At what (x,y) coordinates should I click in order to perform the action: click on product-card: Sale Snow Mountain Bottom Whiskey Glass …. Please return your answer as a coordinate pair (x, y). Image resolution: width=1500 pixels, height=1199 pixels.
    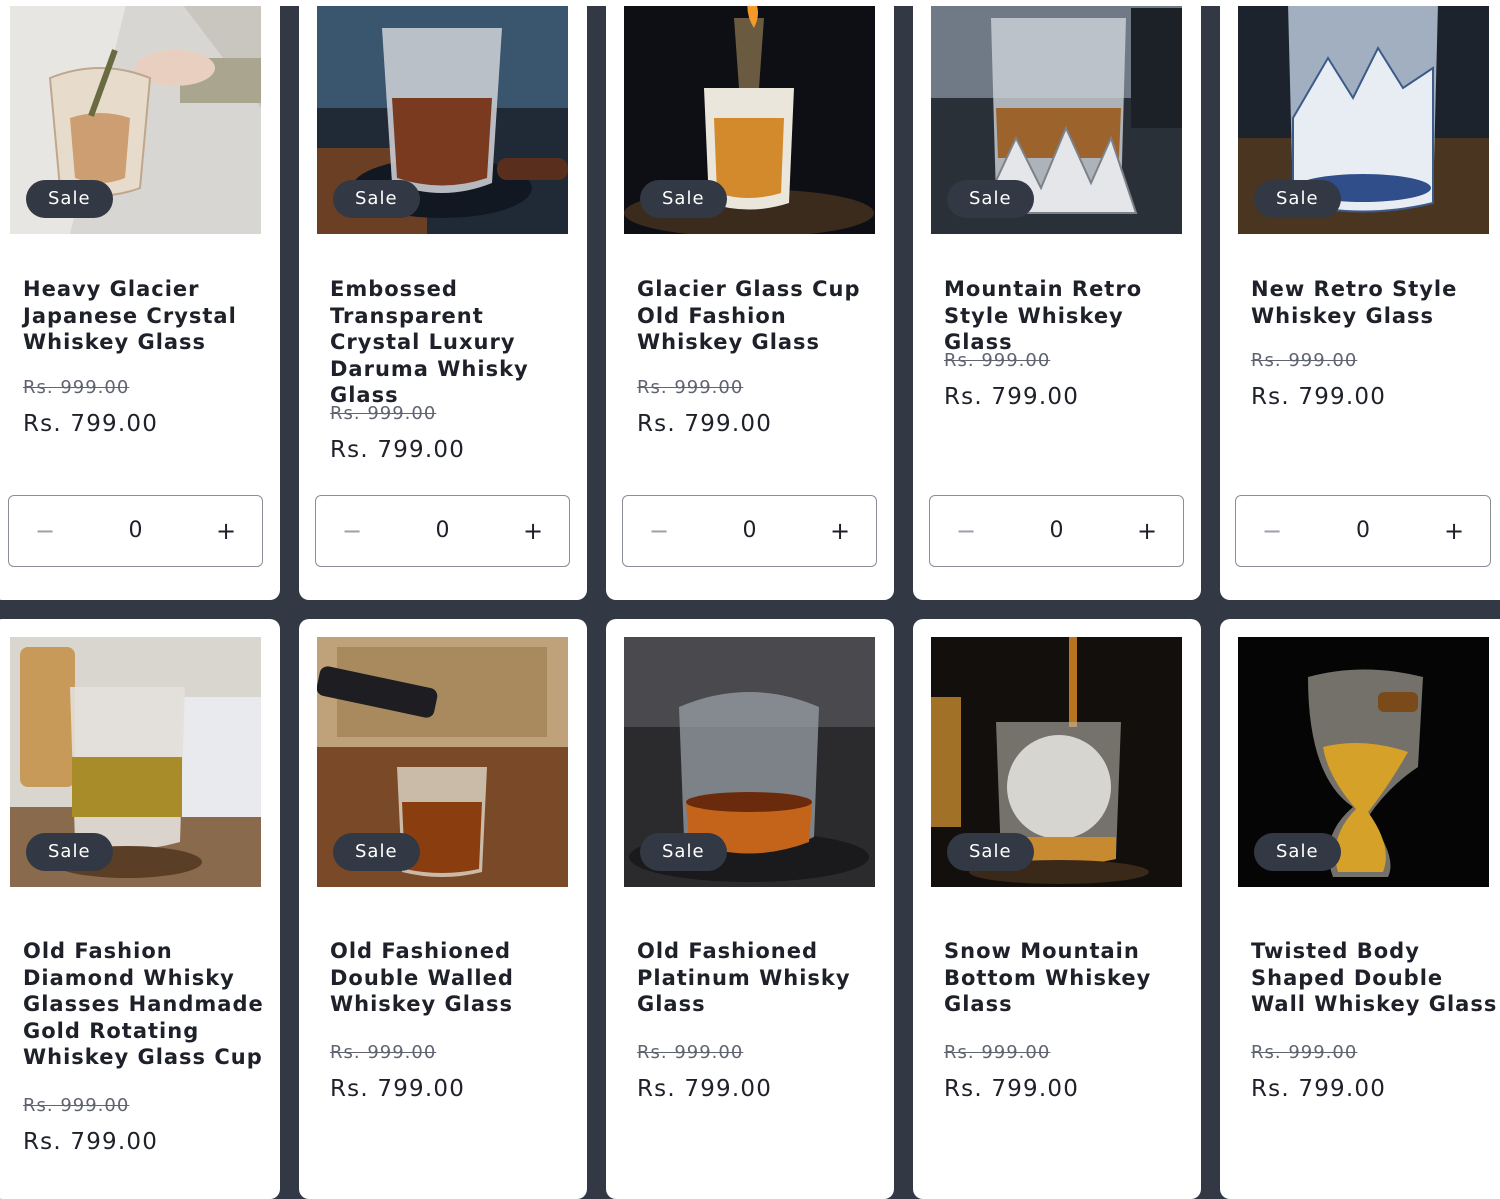
    Looking at the image, I should click on (1057, 909).